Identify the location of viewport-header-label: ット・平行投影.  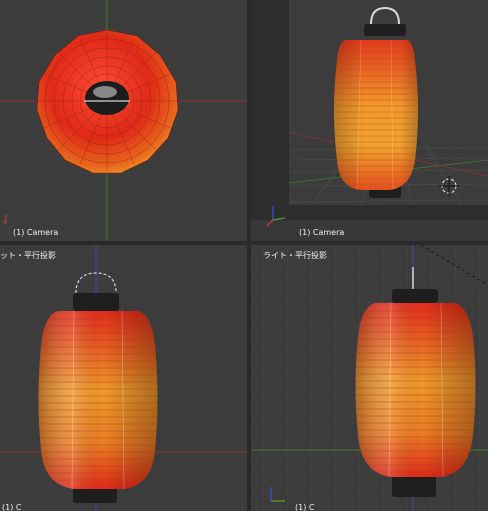
(28, 255).